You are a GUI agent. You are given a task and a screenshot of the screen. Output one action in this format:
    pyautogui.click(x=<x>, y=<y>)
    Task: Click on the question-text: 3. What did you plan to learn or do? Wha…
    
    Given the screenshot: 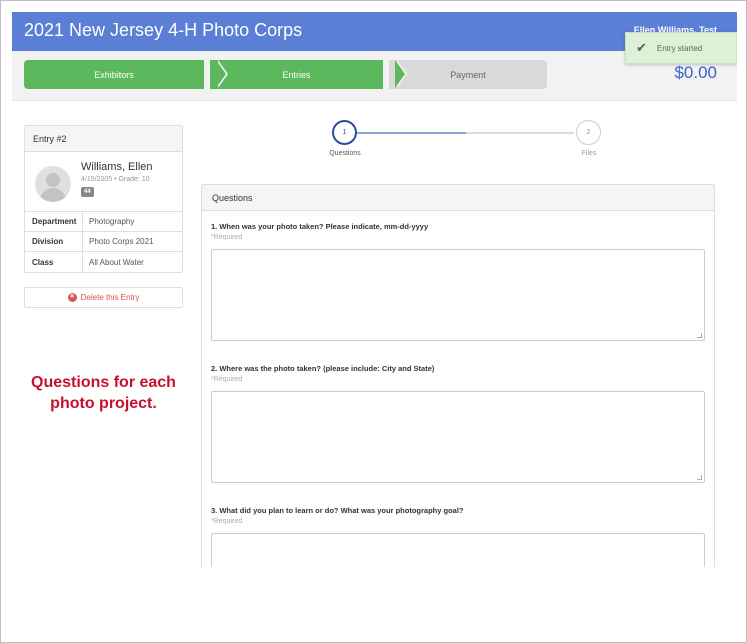 What is the action you would take?
    pyautogui.click(x=337, y=510)
    